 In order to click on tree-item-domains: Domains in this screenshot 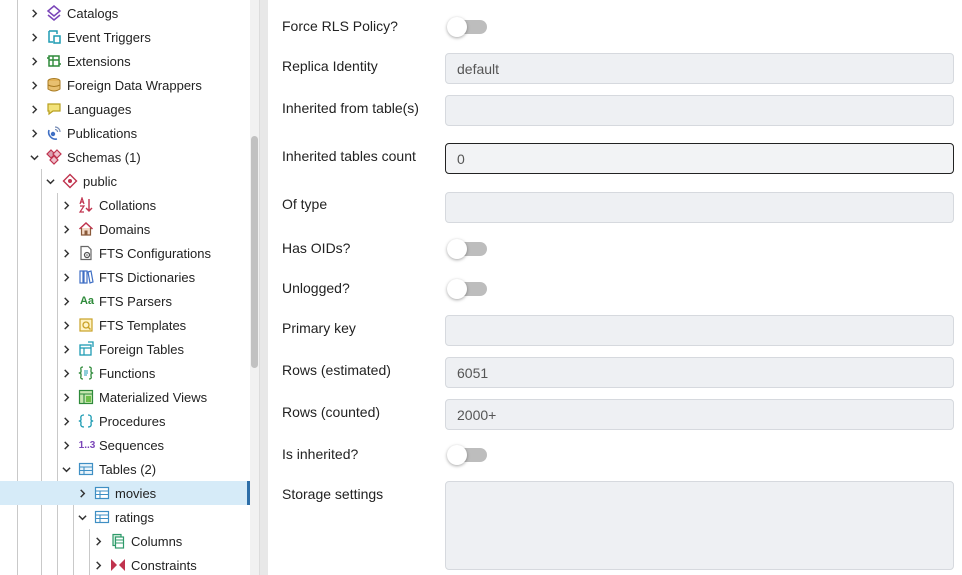, I will do `click(125, 229)`.